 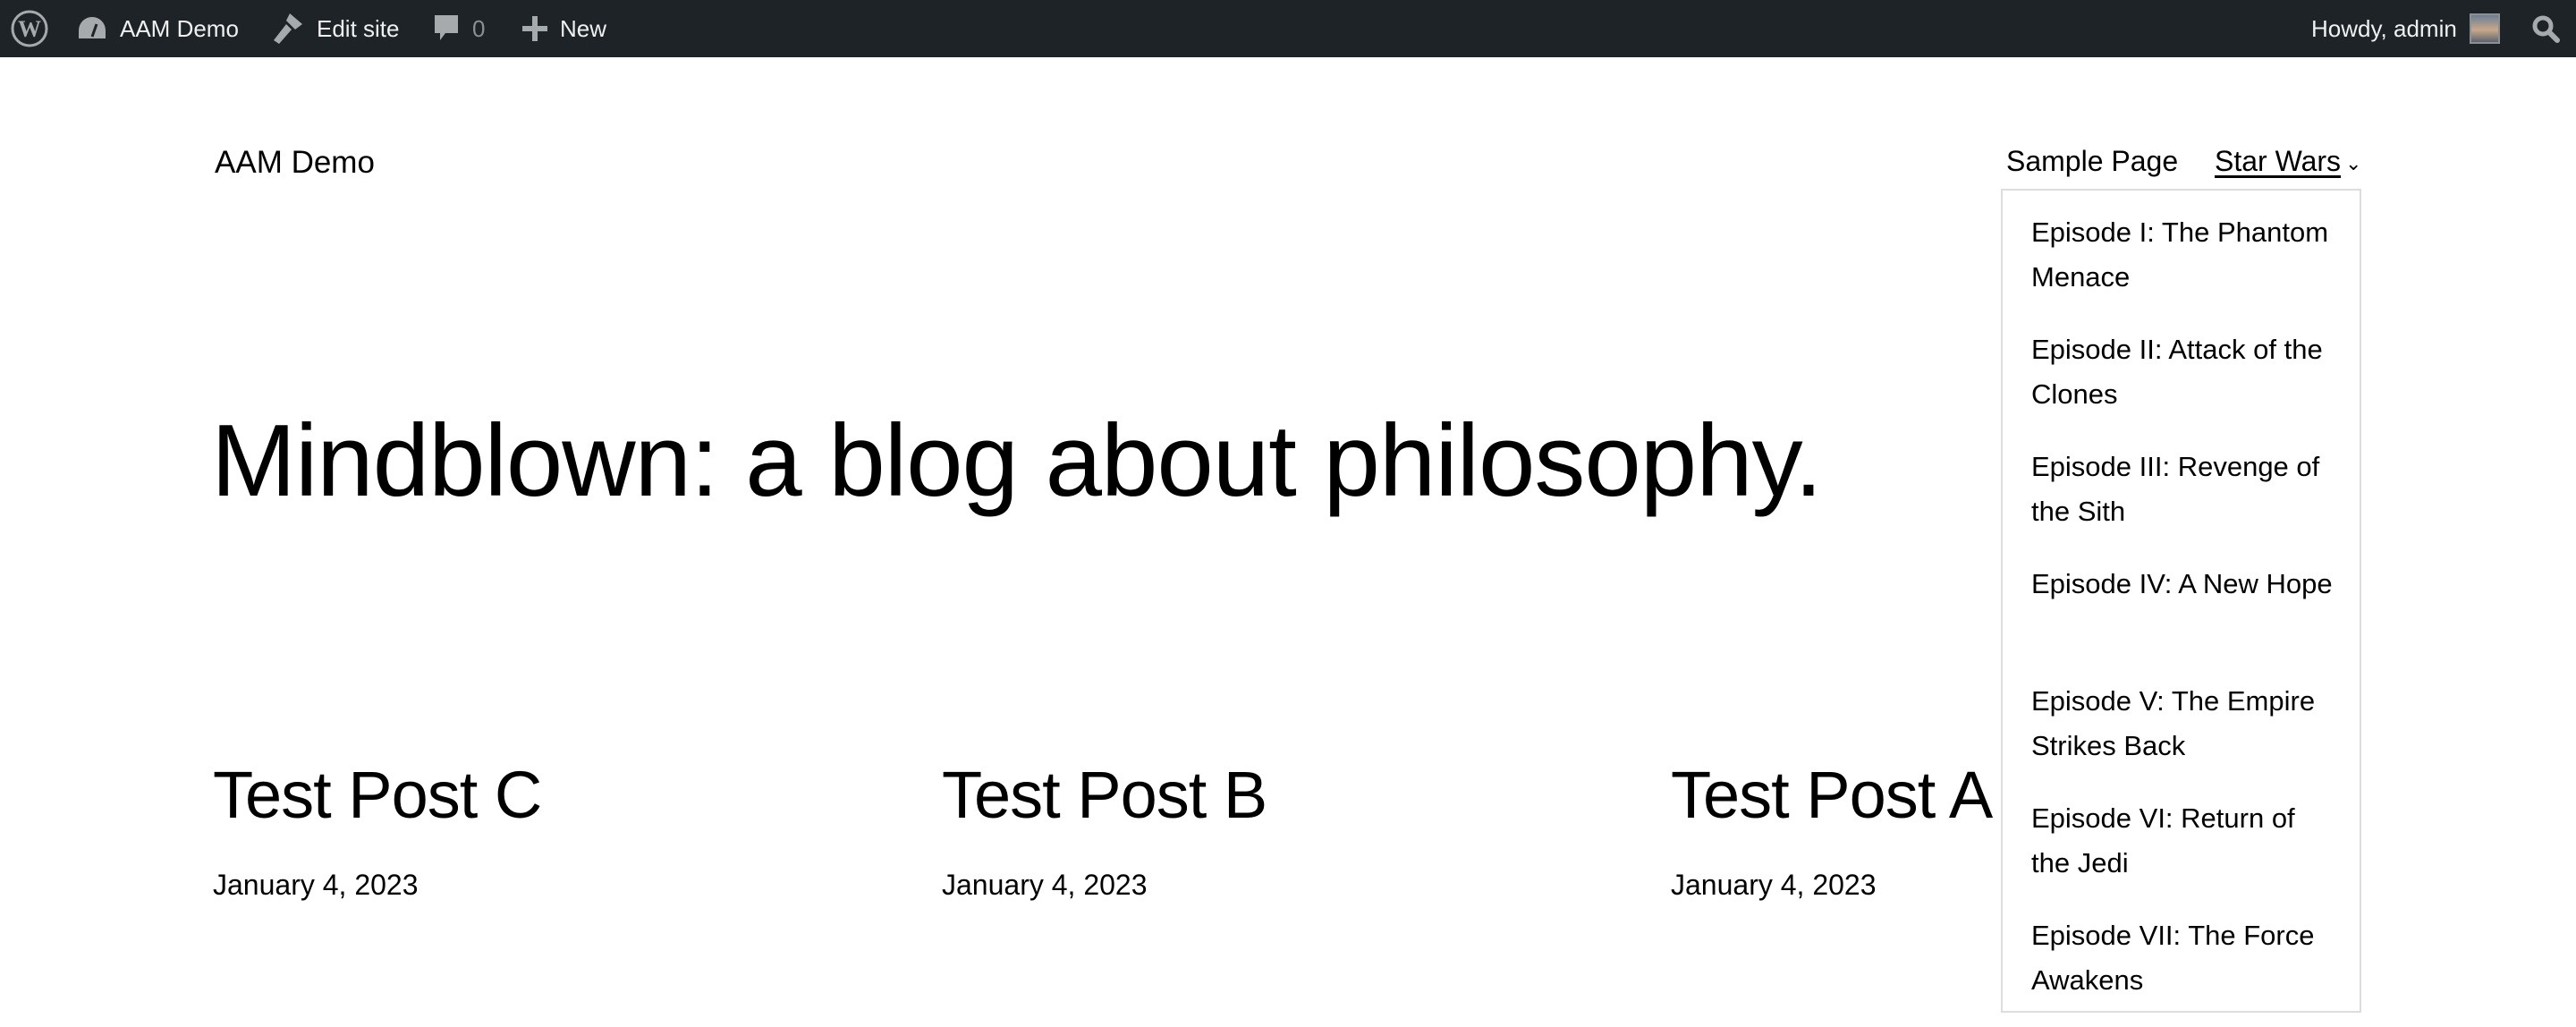 What do you see at coordinates (2182, 734) in the screenshot?
I see `submenu-item: Episode V: The Empire Strikes Back` at bounding box center [2182, 734].